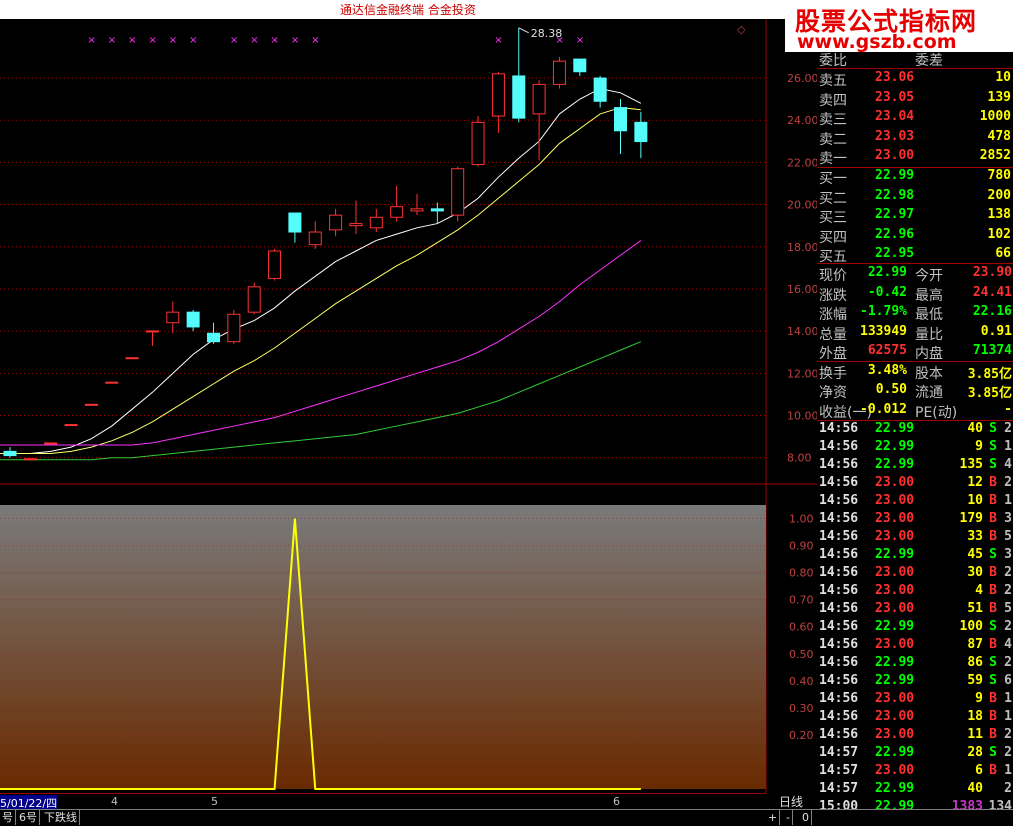  What do you see at coordinates (915, 138) in the screenshot?
I see `ask-row: 卖二 23.03 478` at bounding box center [915, 138].